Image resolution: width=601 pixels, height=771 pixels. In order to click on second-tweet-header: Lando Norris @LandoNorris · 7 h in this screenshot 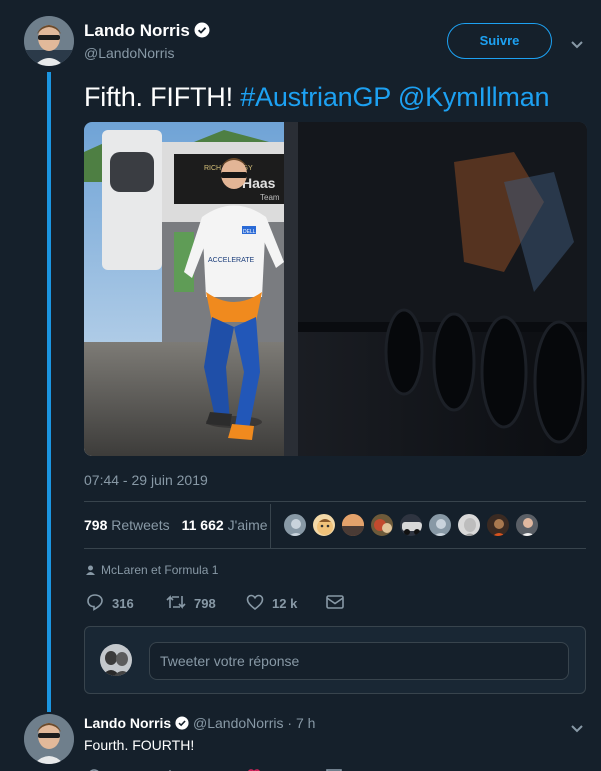, I will do `click(199, 724)`.